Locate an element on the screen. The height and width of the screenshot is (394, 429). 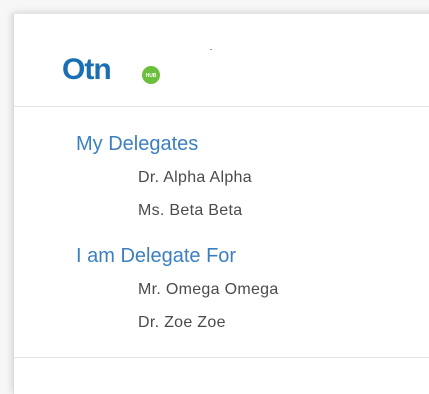
my-delegates-list: Dr. Alpha Alpha Ms. Beta Beta is located at coordinates (164, 194).